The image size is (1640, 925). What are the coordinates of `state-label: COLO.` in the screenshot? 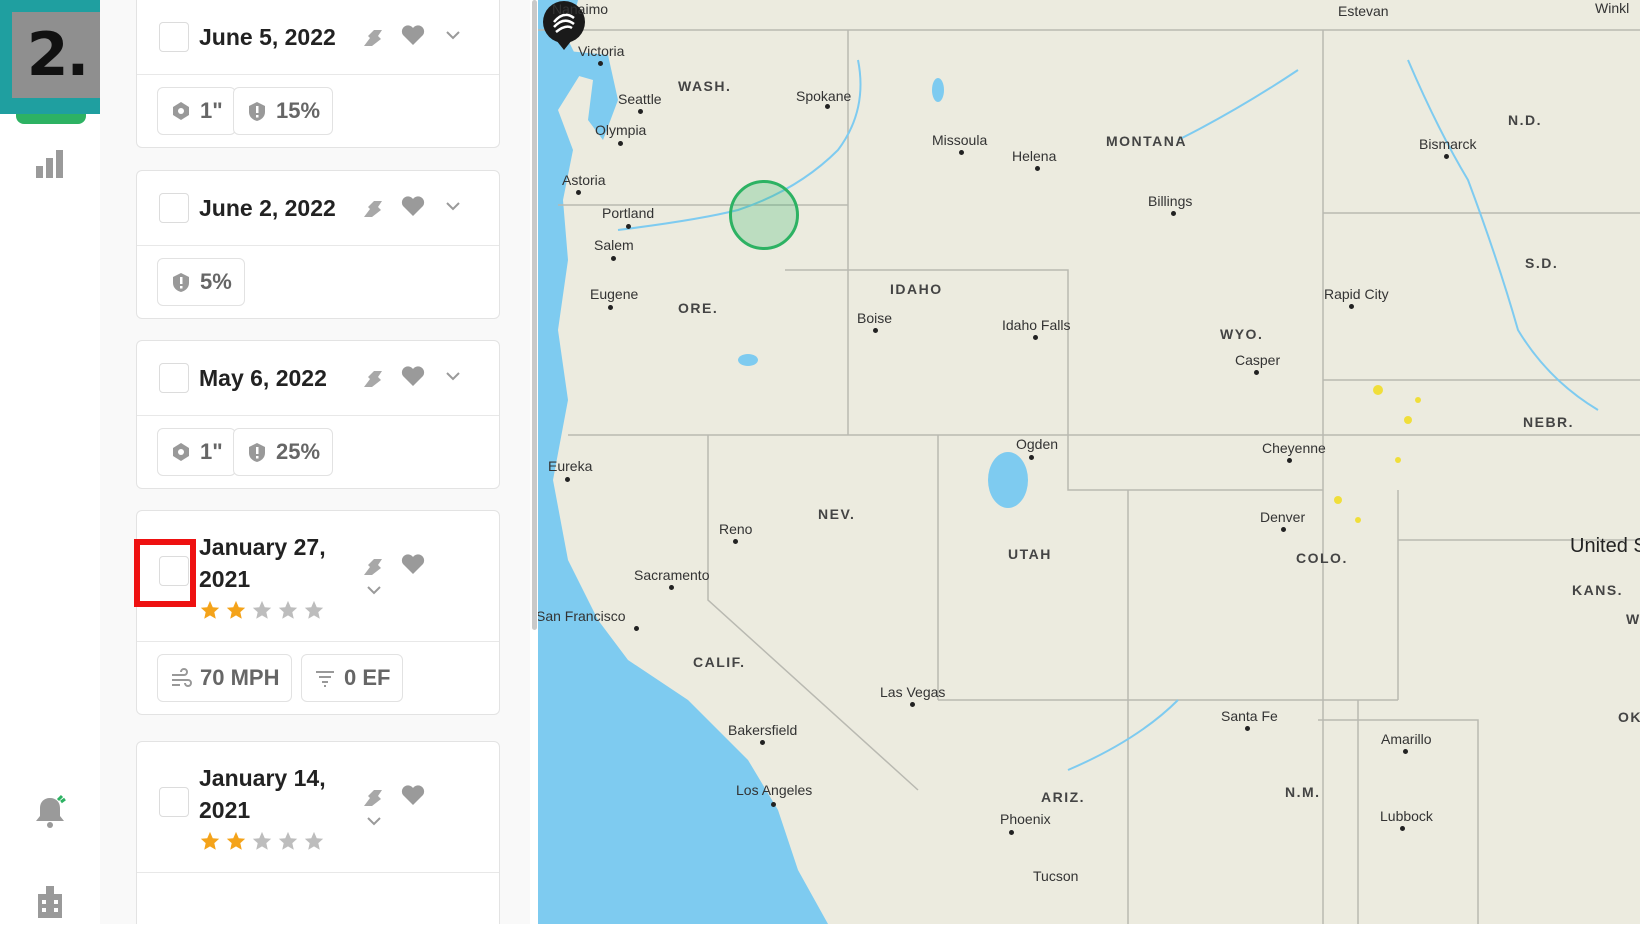 It's located at (1322, 558).